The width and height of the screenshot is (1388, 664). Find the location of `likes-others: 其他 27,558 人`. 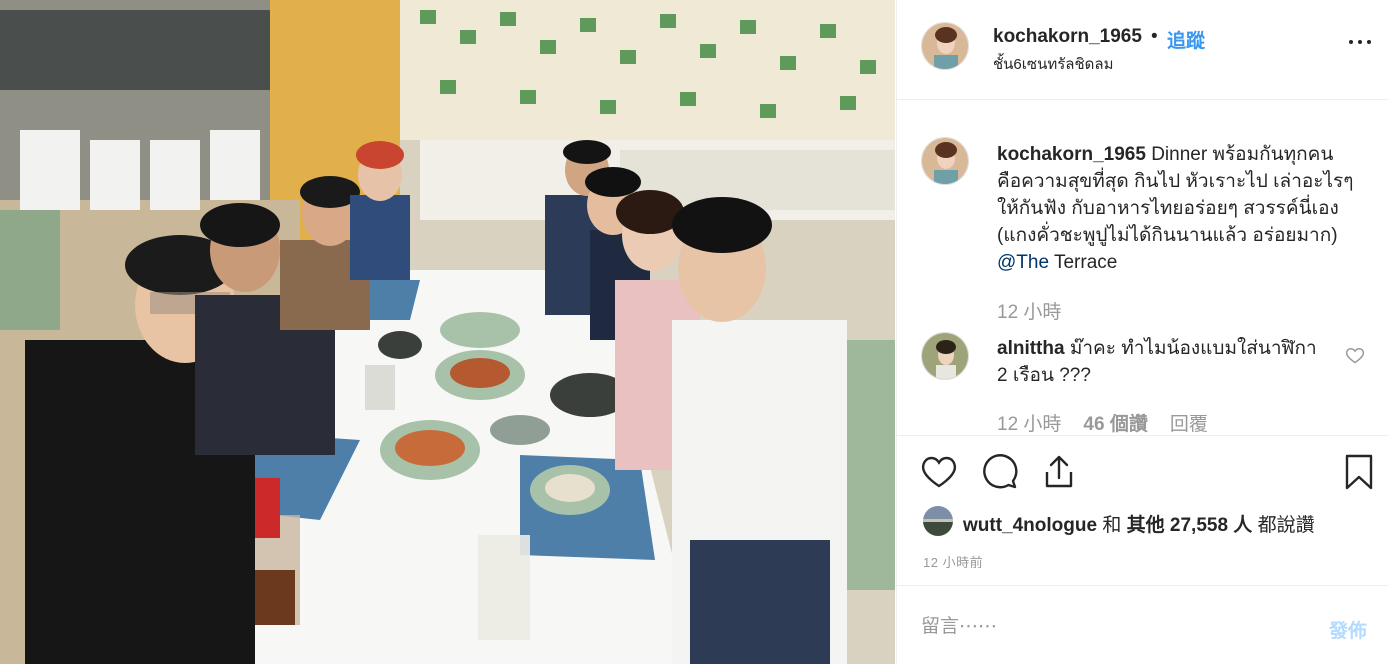

likes-others: 其他 27,558 人 is located at coordinates (1190, 525).